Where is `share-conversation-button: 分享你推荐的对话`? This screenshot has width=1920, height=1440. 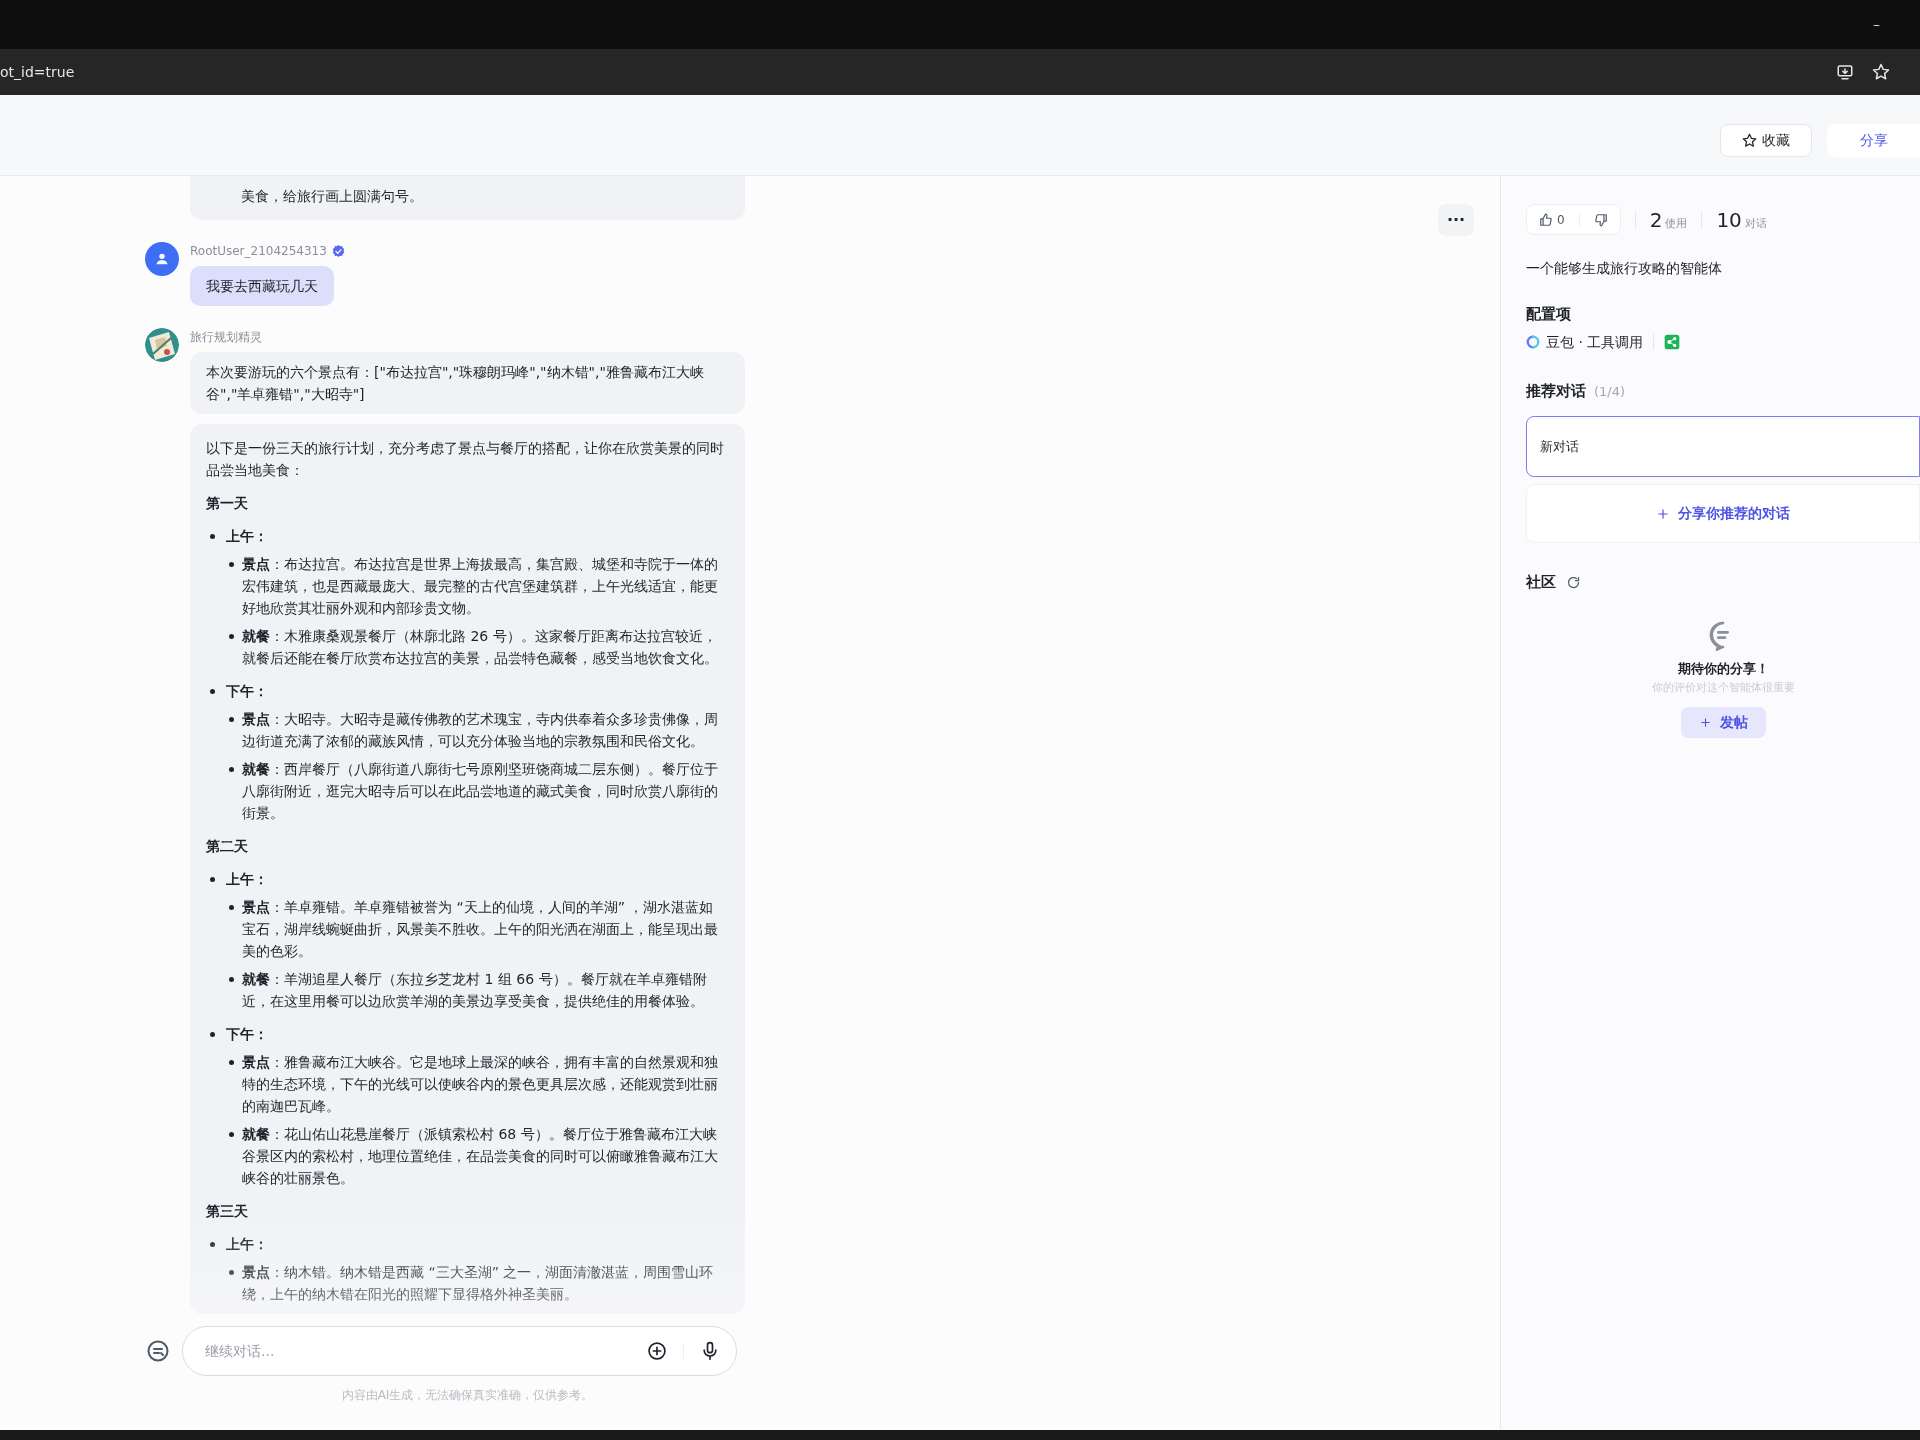 share-conversation-button: 分享你推荐的对话 is located at coordinates (1723, 513).